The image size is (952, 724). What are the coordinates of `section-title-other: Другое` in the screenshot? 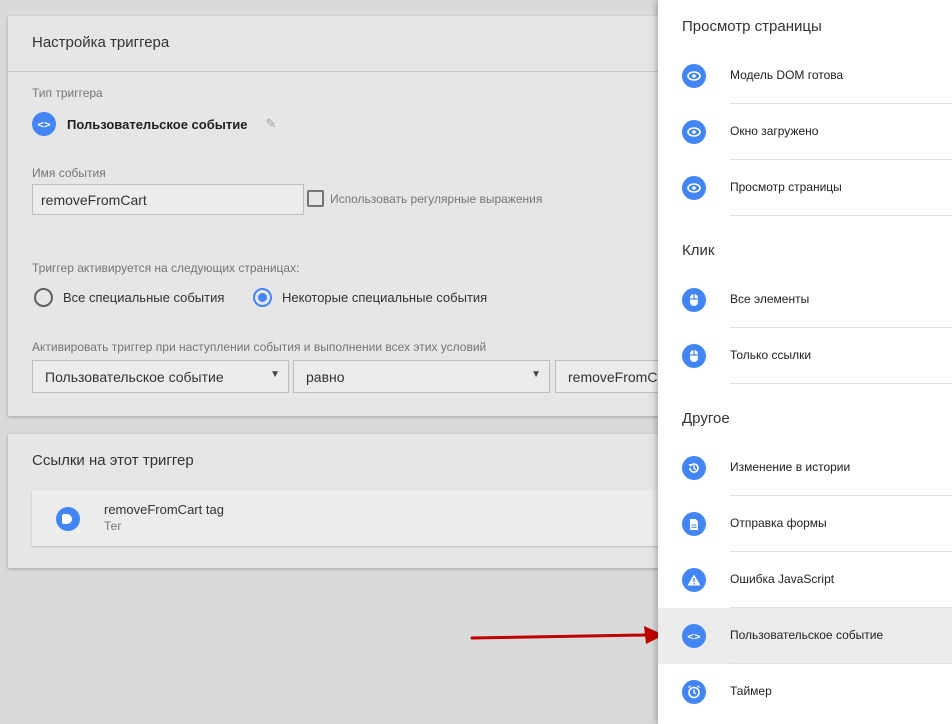 It's located at (706, 418).